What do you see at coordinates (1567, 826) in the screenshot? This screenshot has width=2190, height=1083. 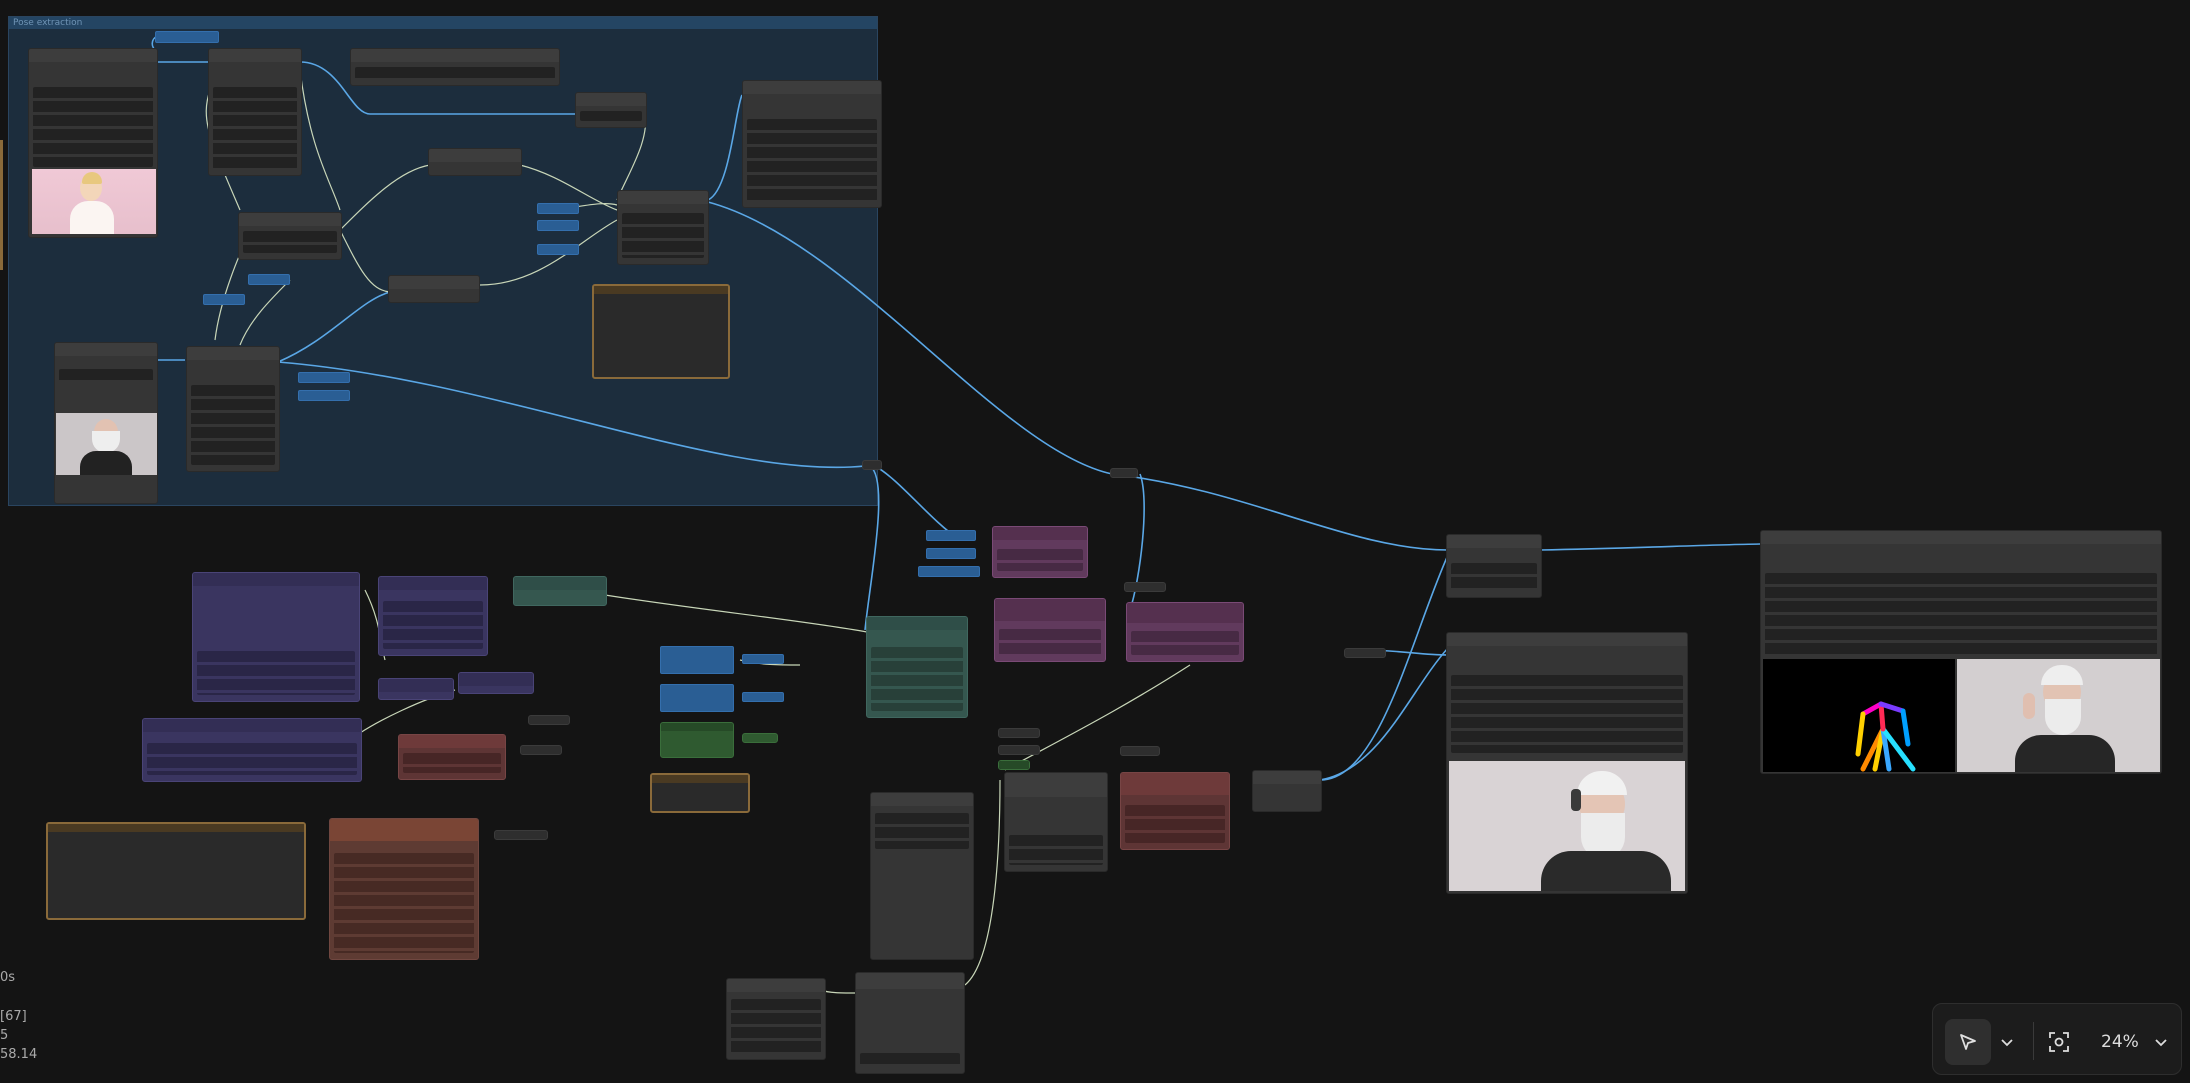 I see `result-image-man-headphones` at bounding box center [1567, 826].